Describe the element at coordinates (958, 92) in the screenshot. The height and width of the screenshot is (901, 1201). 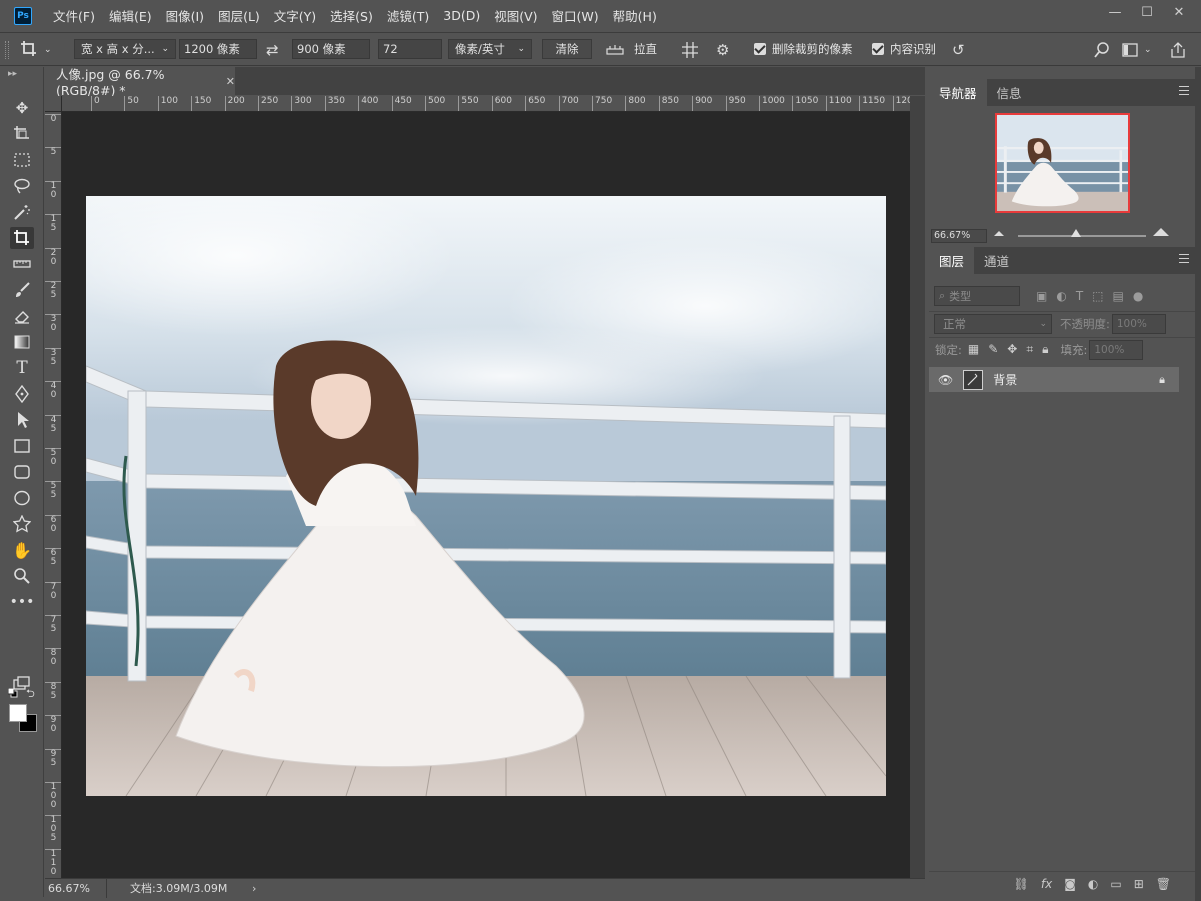
I see `tab-navigator: 导航器` at that location.